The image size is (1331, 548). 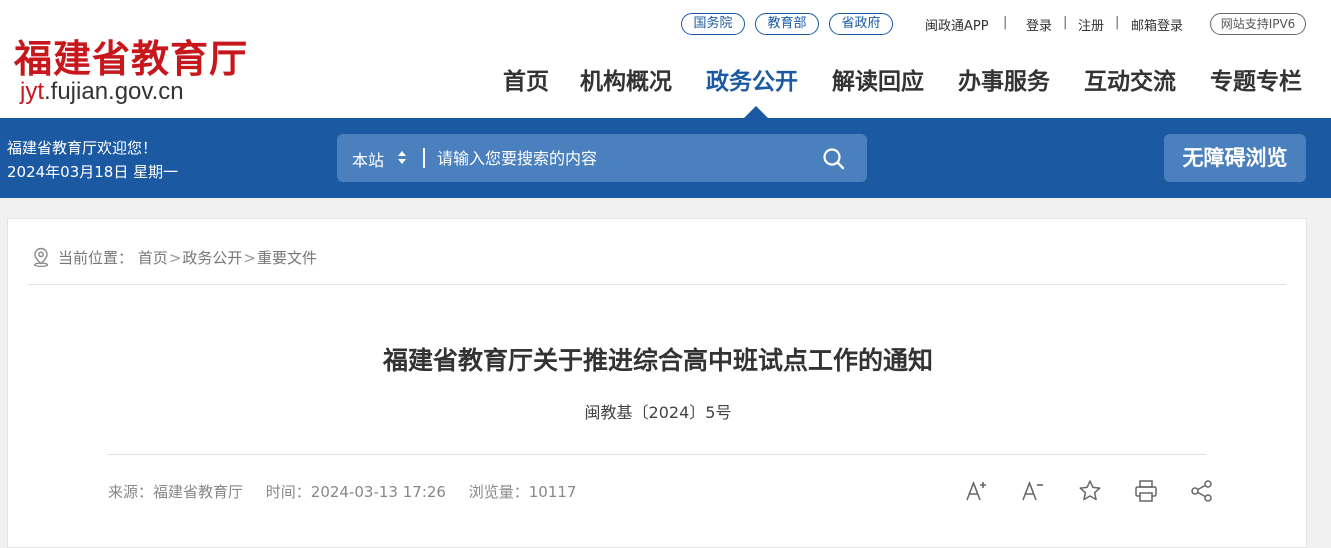 I want to click on breadcrumb-government-affairs: 政务公开, so click(x=212, y=257).